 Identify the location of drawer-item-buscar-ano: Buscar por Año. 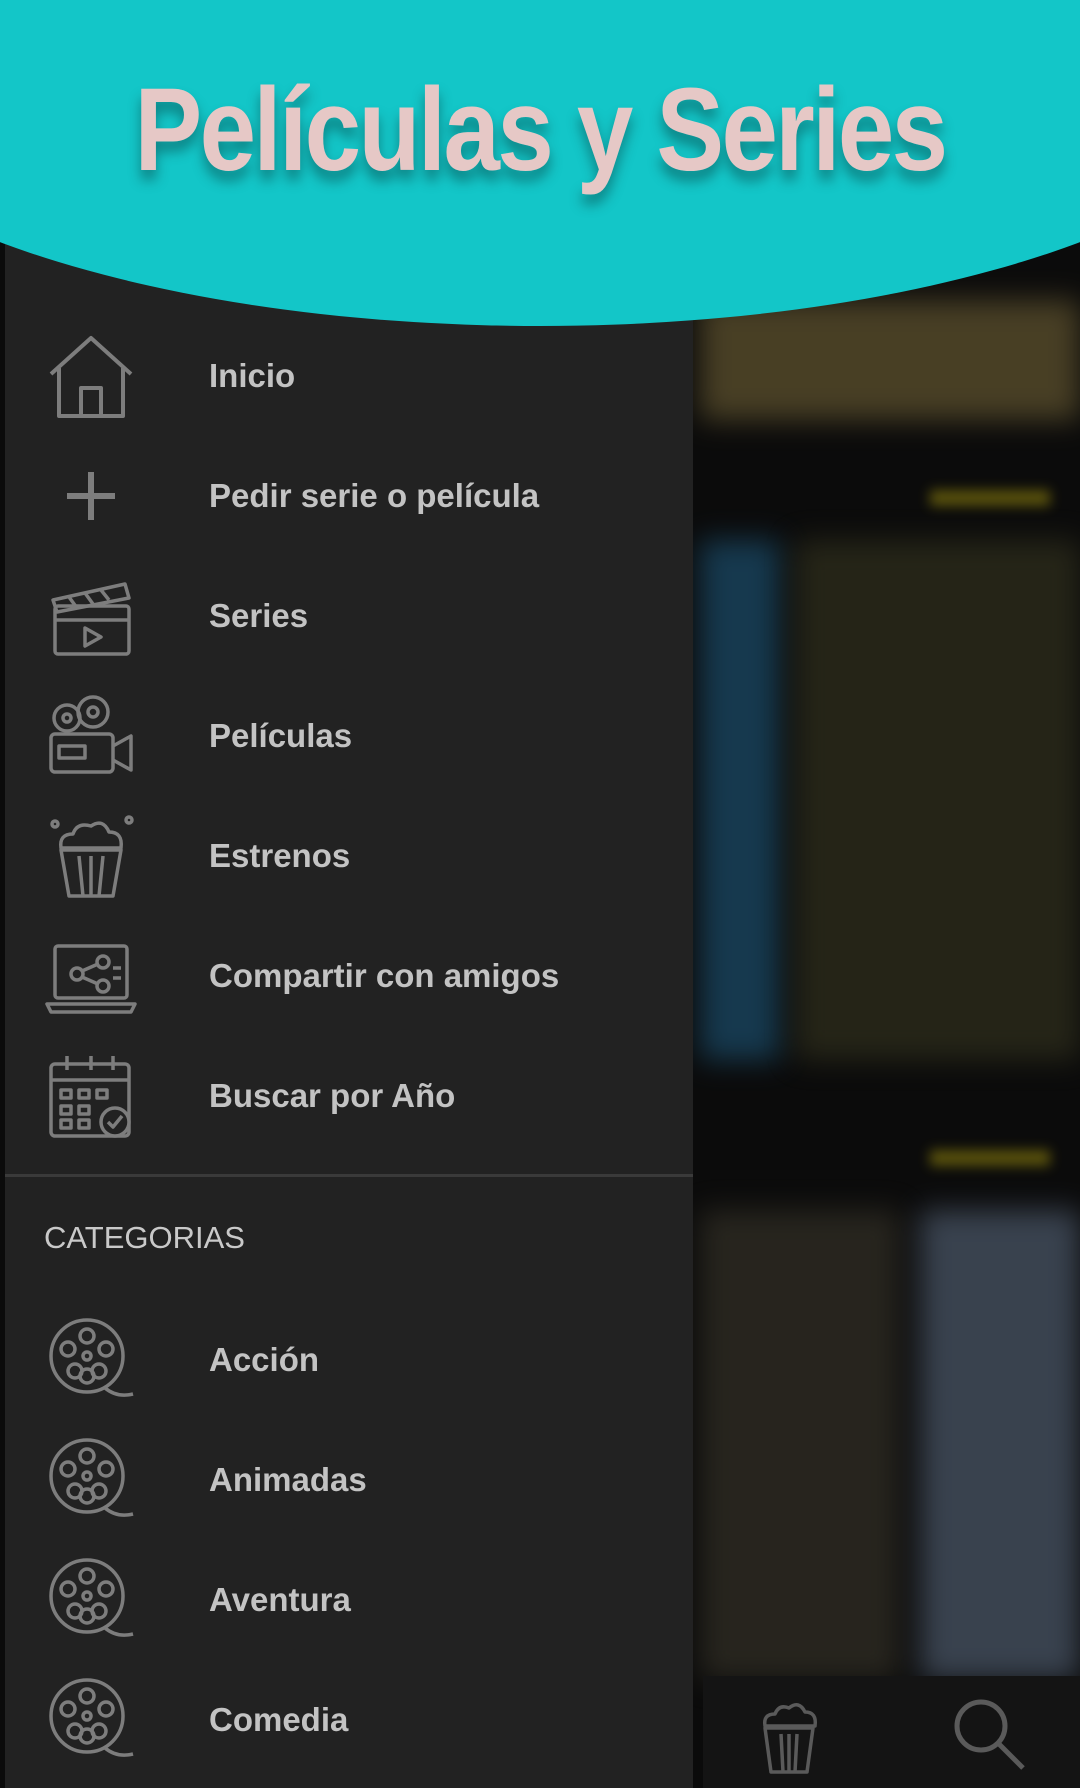
(349, 1096).